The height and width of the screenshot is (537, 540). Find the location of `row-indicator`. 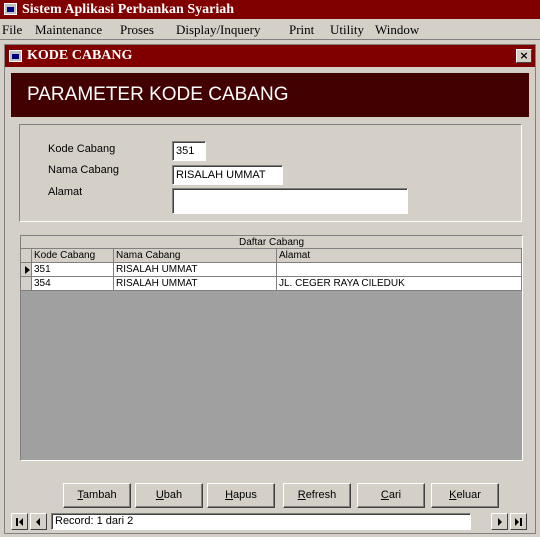

row-indicator is located at coordinates (26, 284).